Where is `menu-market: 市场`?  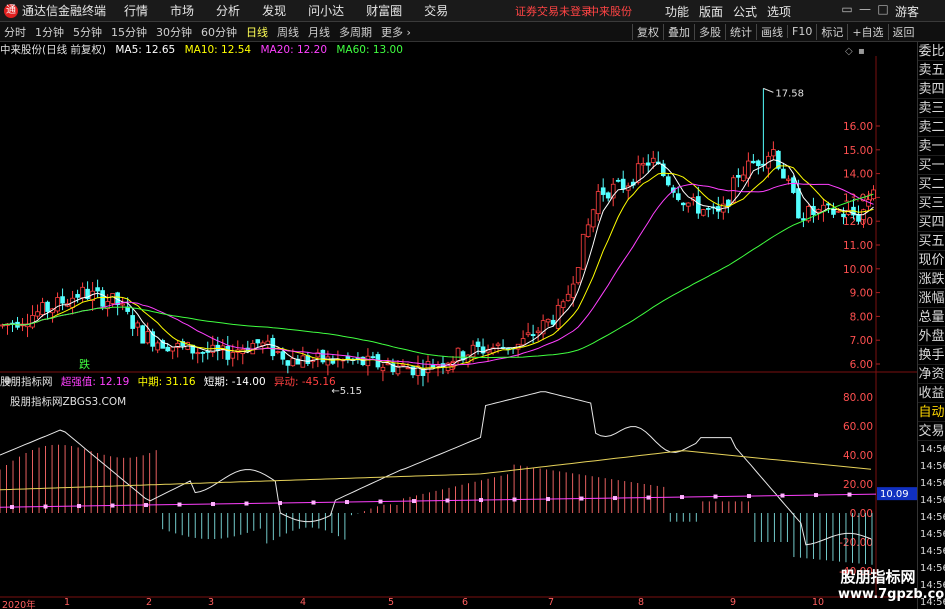
menu-market: 市场 is located at coordinates (182, 10).